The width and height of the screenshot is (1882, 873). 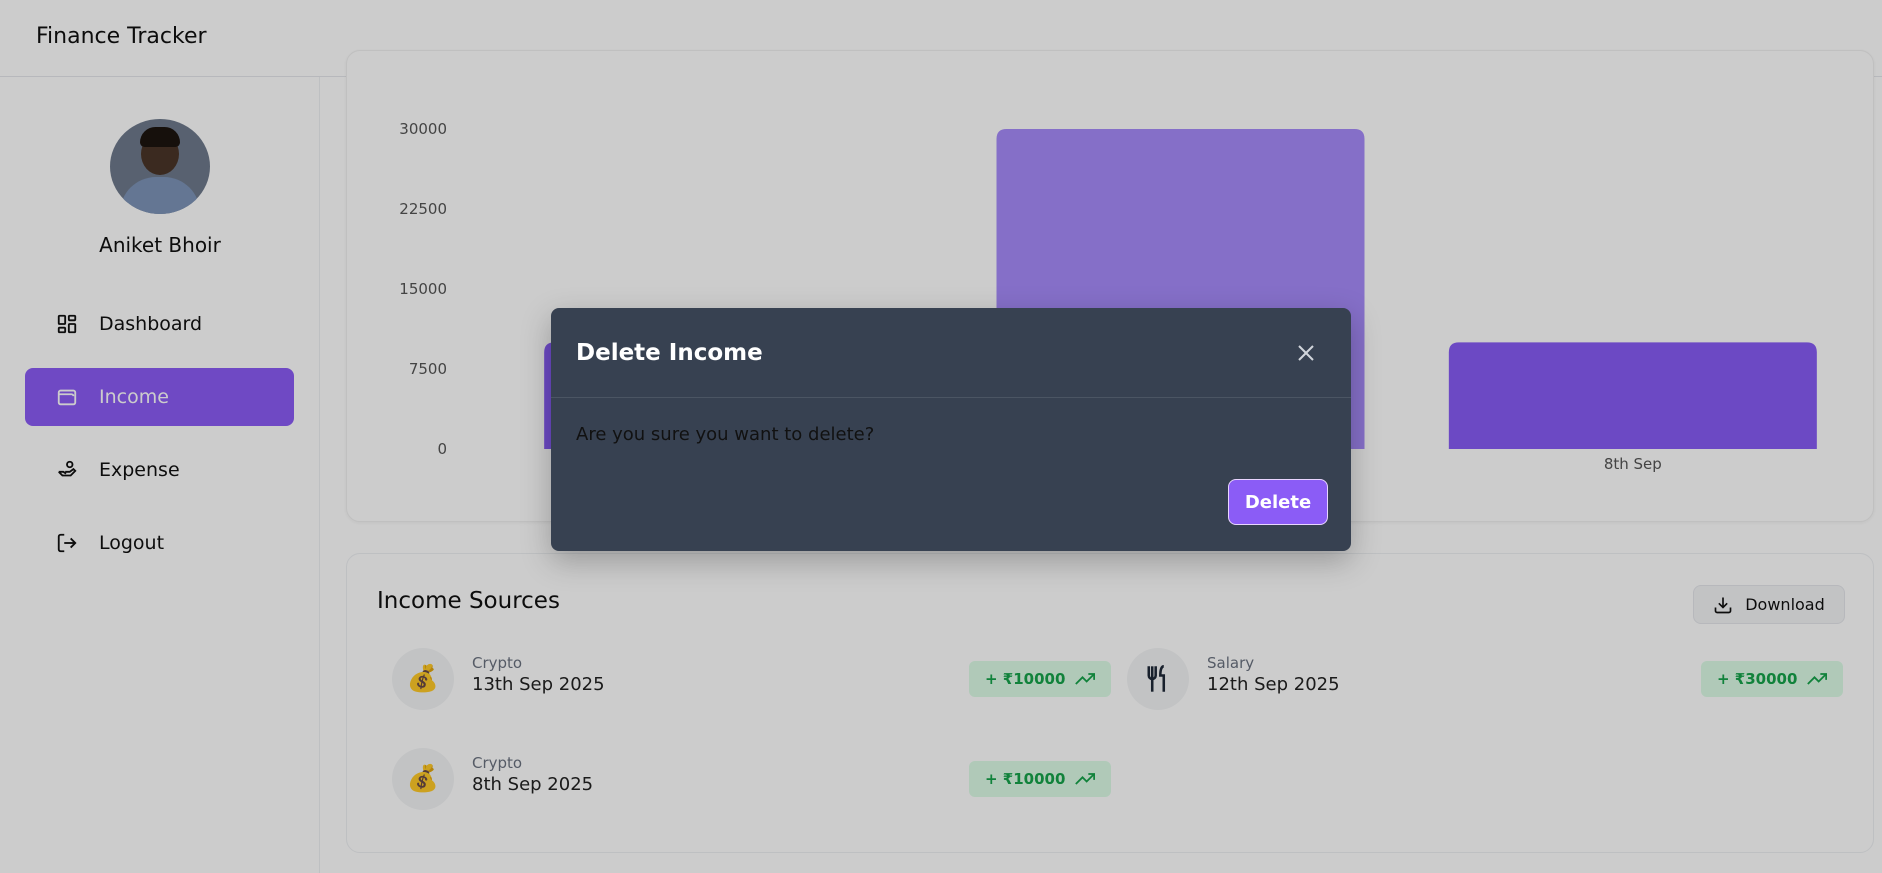 I want to click on modal-message: Are you sure you want to delete?, so click(x=725, y=434).